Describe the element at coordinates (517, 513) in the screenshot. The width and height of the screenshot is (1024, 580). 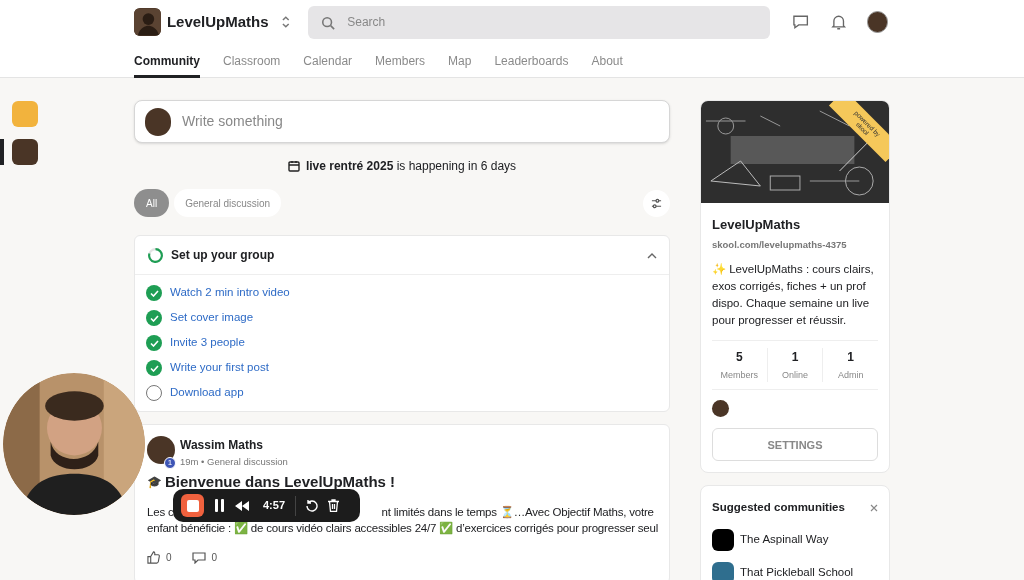
I see `post-text: nt limités dans le temps ⏳…Avec Objectif Maths, votre` at that location.